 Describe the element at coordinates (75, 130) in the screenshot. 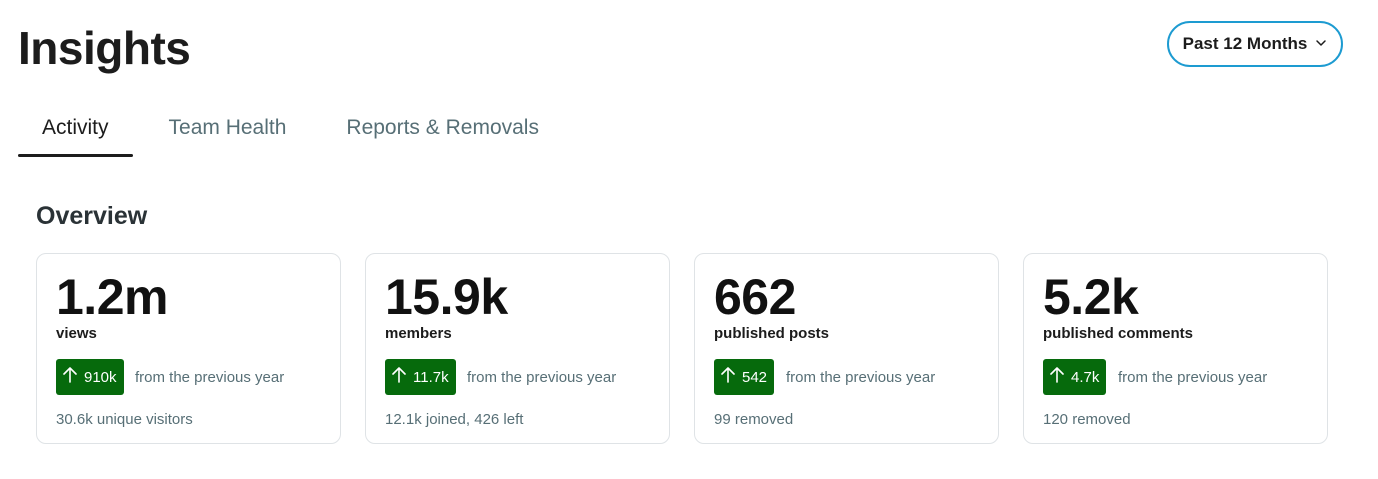

I see `tab-activity: Activity` at that location.